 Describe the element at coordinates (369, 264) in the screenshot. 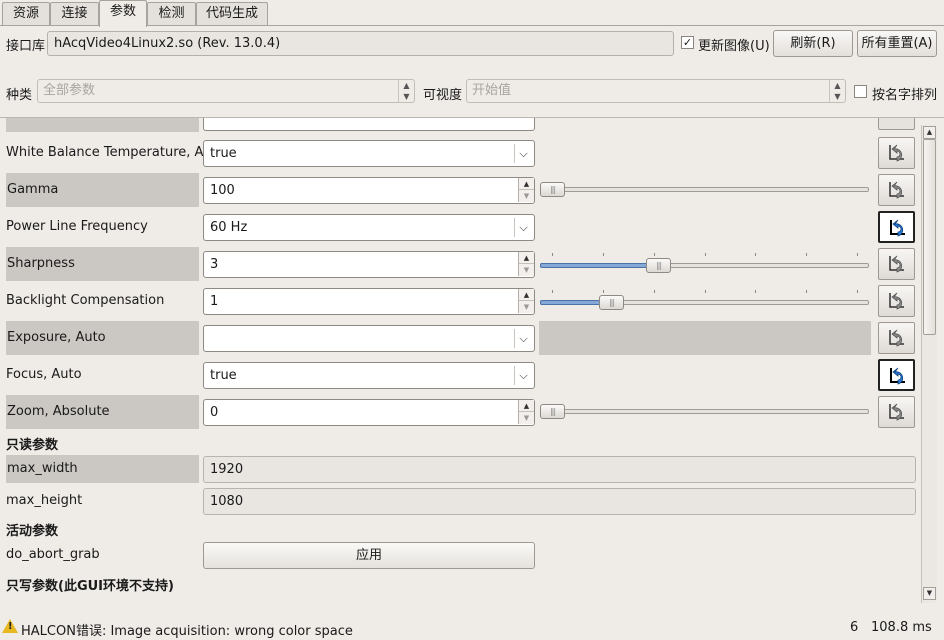

I see `param-spinbox: 3 ▲ ▼` at that location.